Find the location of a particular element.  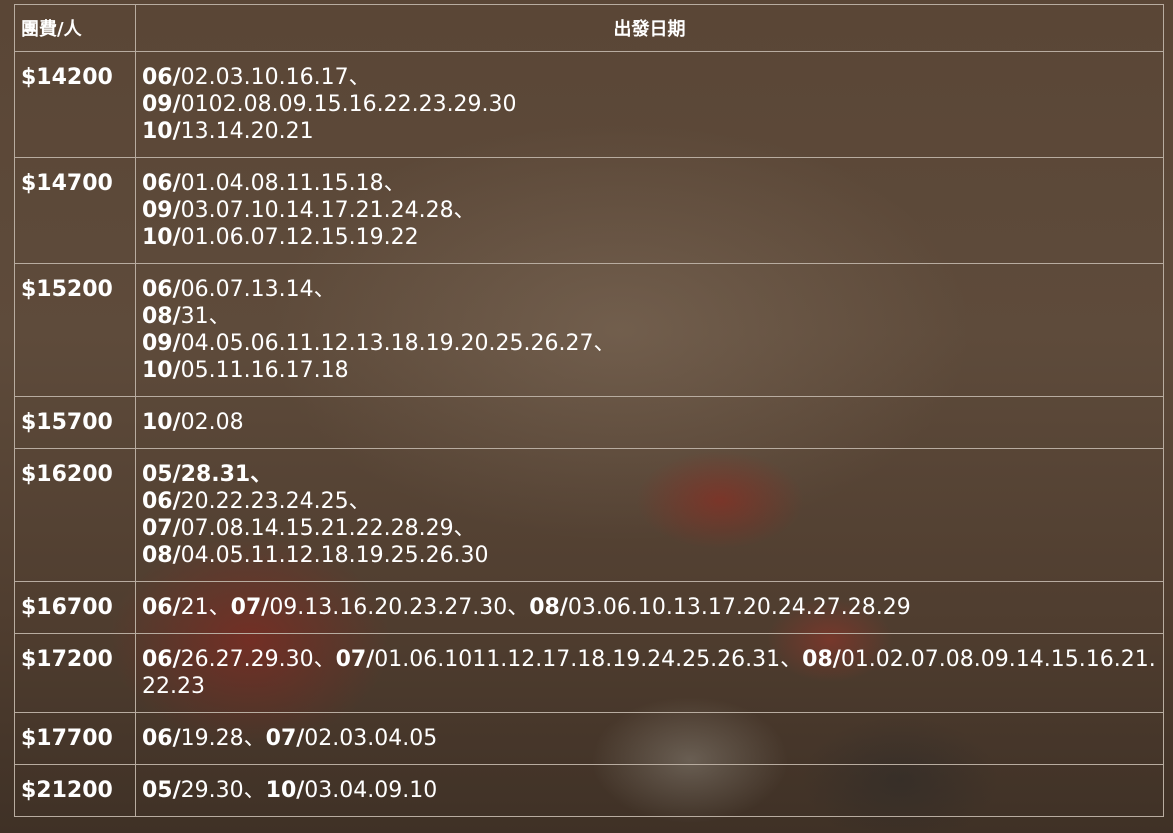

date-line: 06/02.03.10.16.17、 is located at coordinates (649, 77).